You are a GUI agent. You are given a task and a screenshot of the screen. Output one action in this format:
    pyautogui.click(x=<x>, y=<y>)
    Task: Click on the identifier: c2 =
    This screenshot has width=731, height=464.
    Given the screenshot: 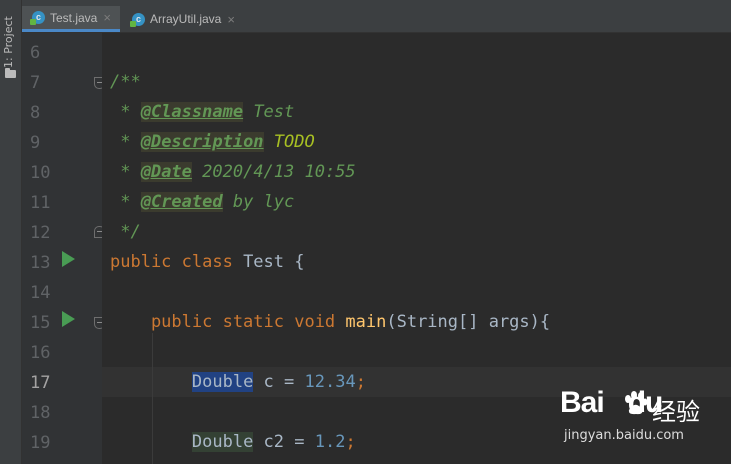 What is the action you would take?
    pyautogui.click(x=284, y=442)
    